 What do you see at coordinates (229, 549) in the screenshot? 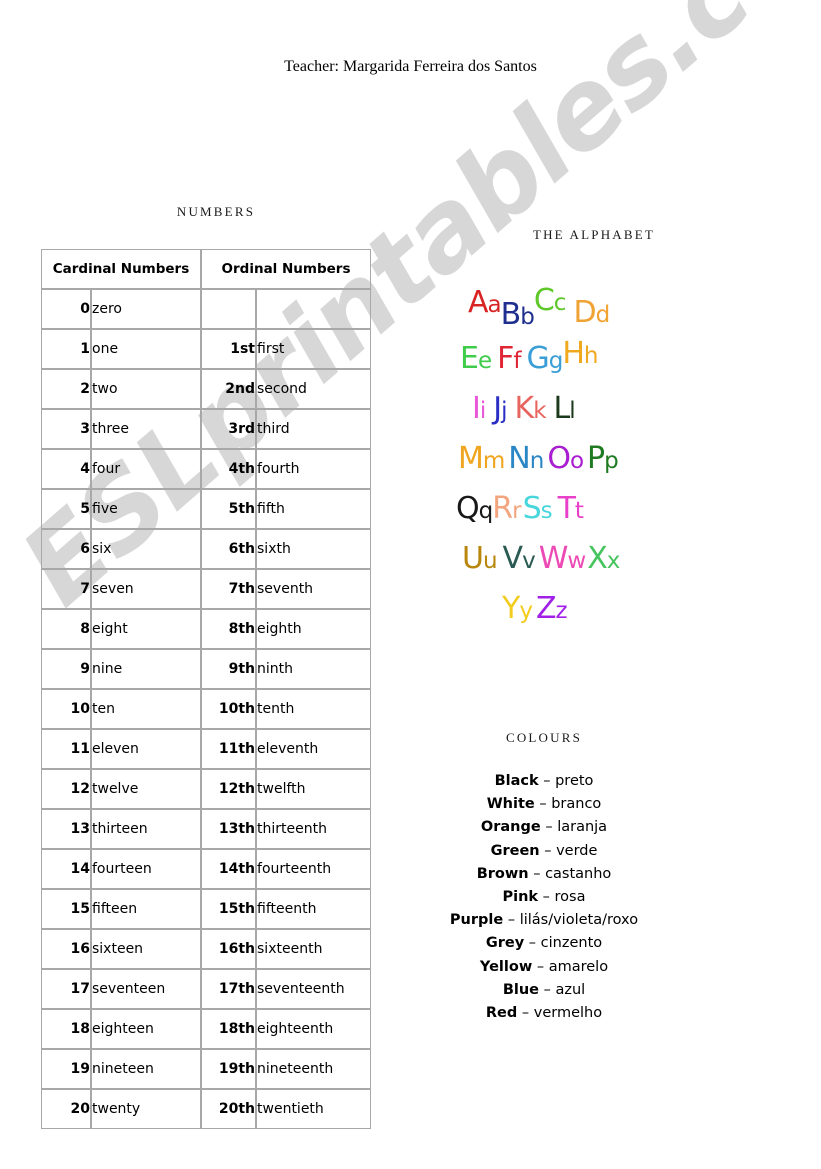
I see `cell-ordinal-digit: 6th` at bounding box center [229, 549].